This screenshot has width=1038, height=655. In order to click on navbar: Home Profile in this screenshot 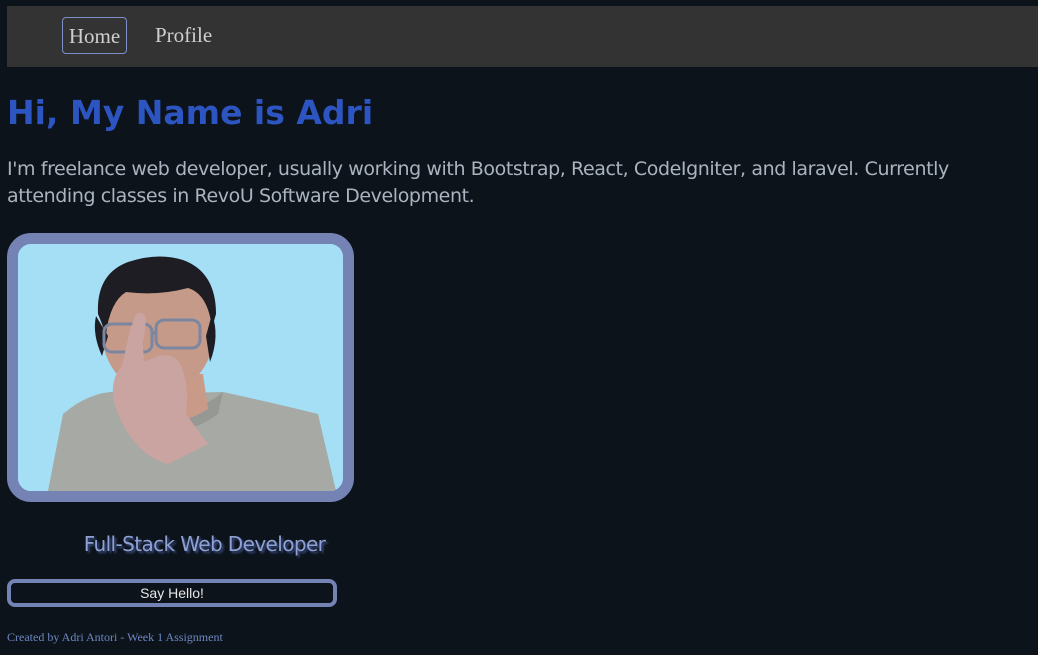, I will do `click(522, 36)`.